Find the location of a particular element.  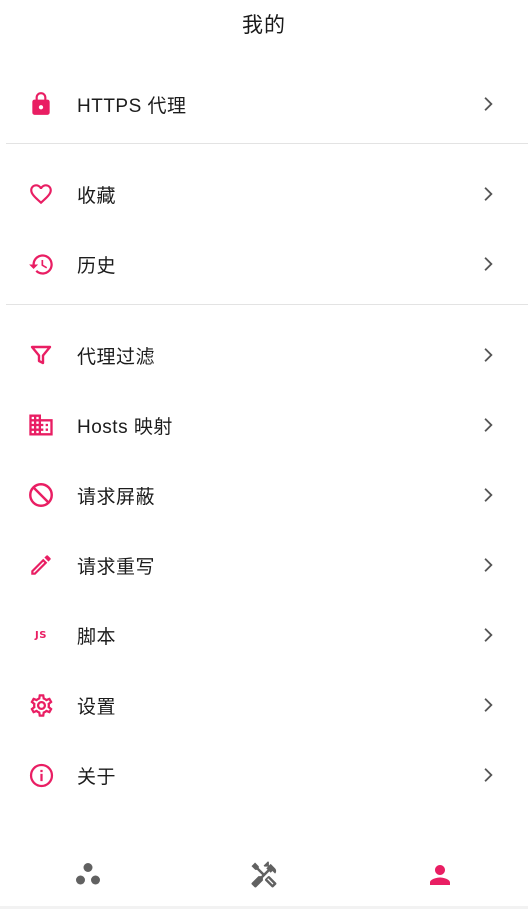

menu-item-label: Hosts 映射 is located at coordinates (125, 427).